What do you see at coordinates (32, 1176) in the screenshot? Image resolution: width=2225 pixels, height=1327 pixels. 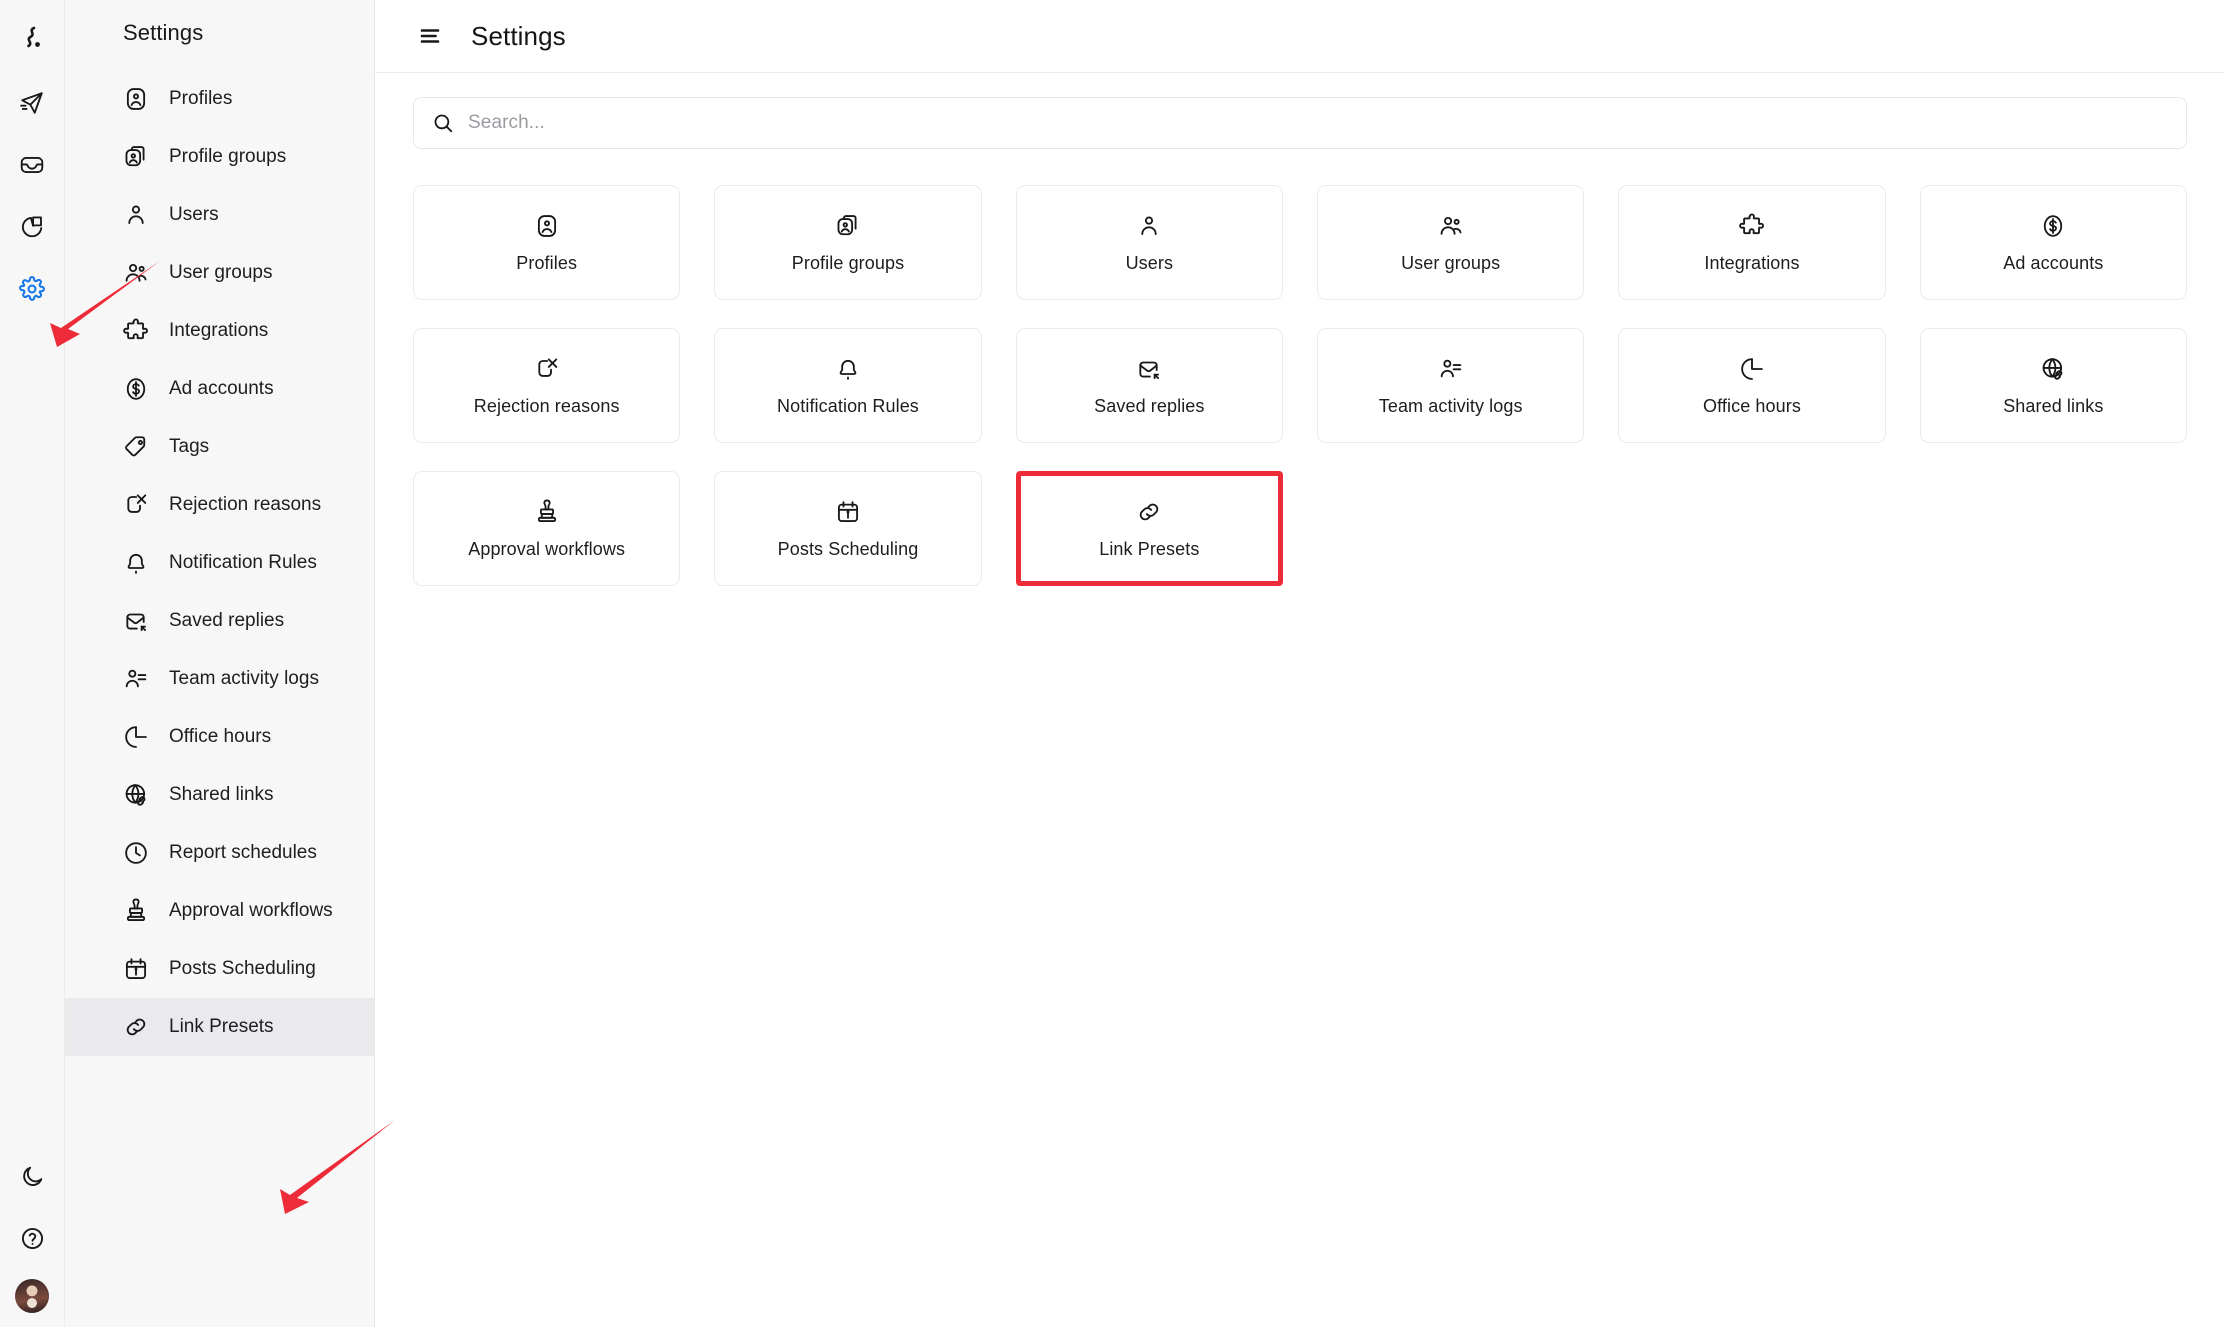 I see `dark-mode-moon-icon` at bounding box center [32, 1176].